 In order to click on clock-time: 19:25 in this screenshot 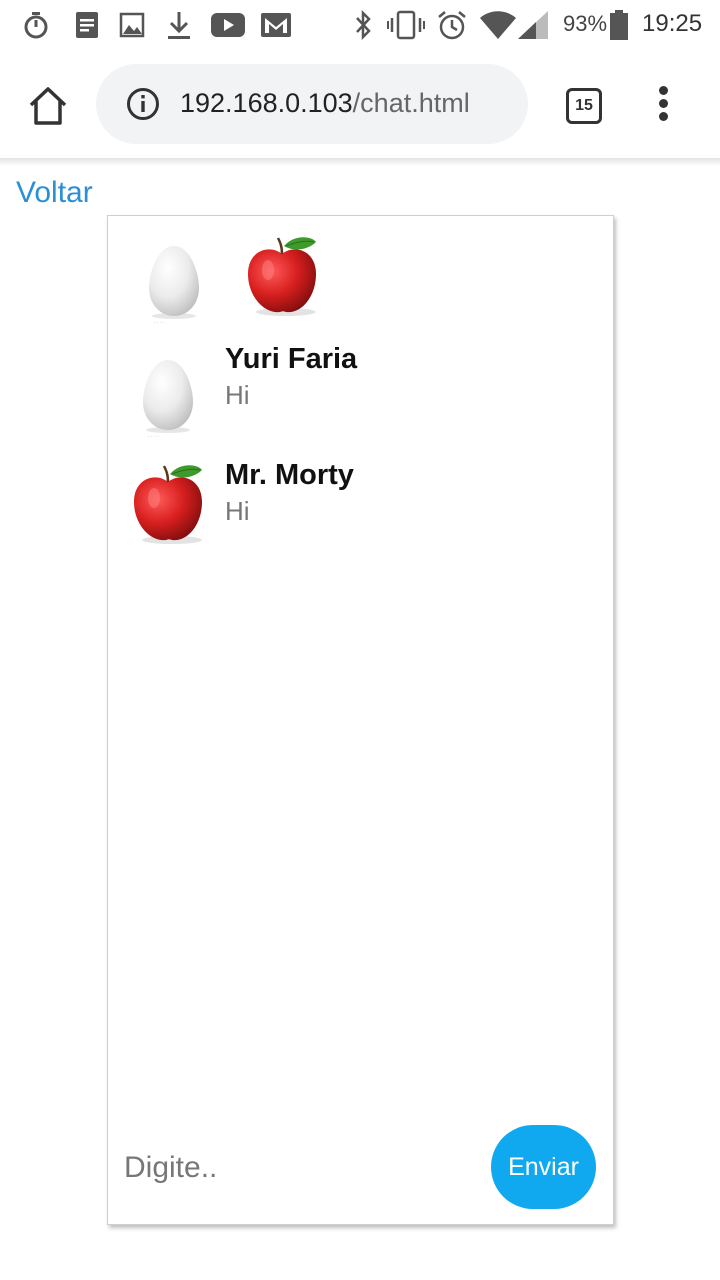, I will do `click(672, 23)`.